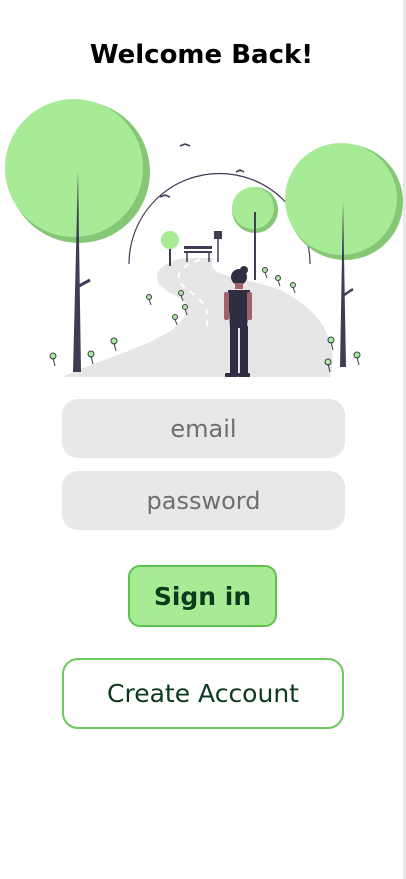 The width and height of the screenshot is (406, 879). I want to click on create-account-button: Create Account, so click(203, 693).